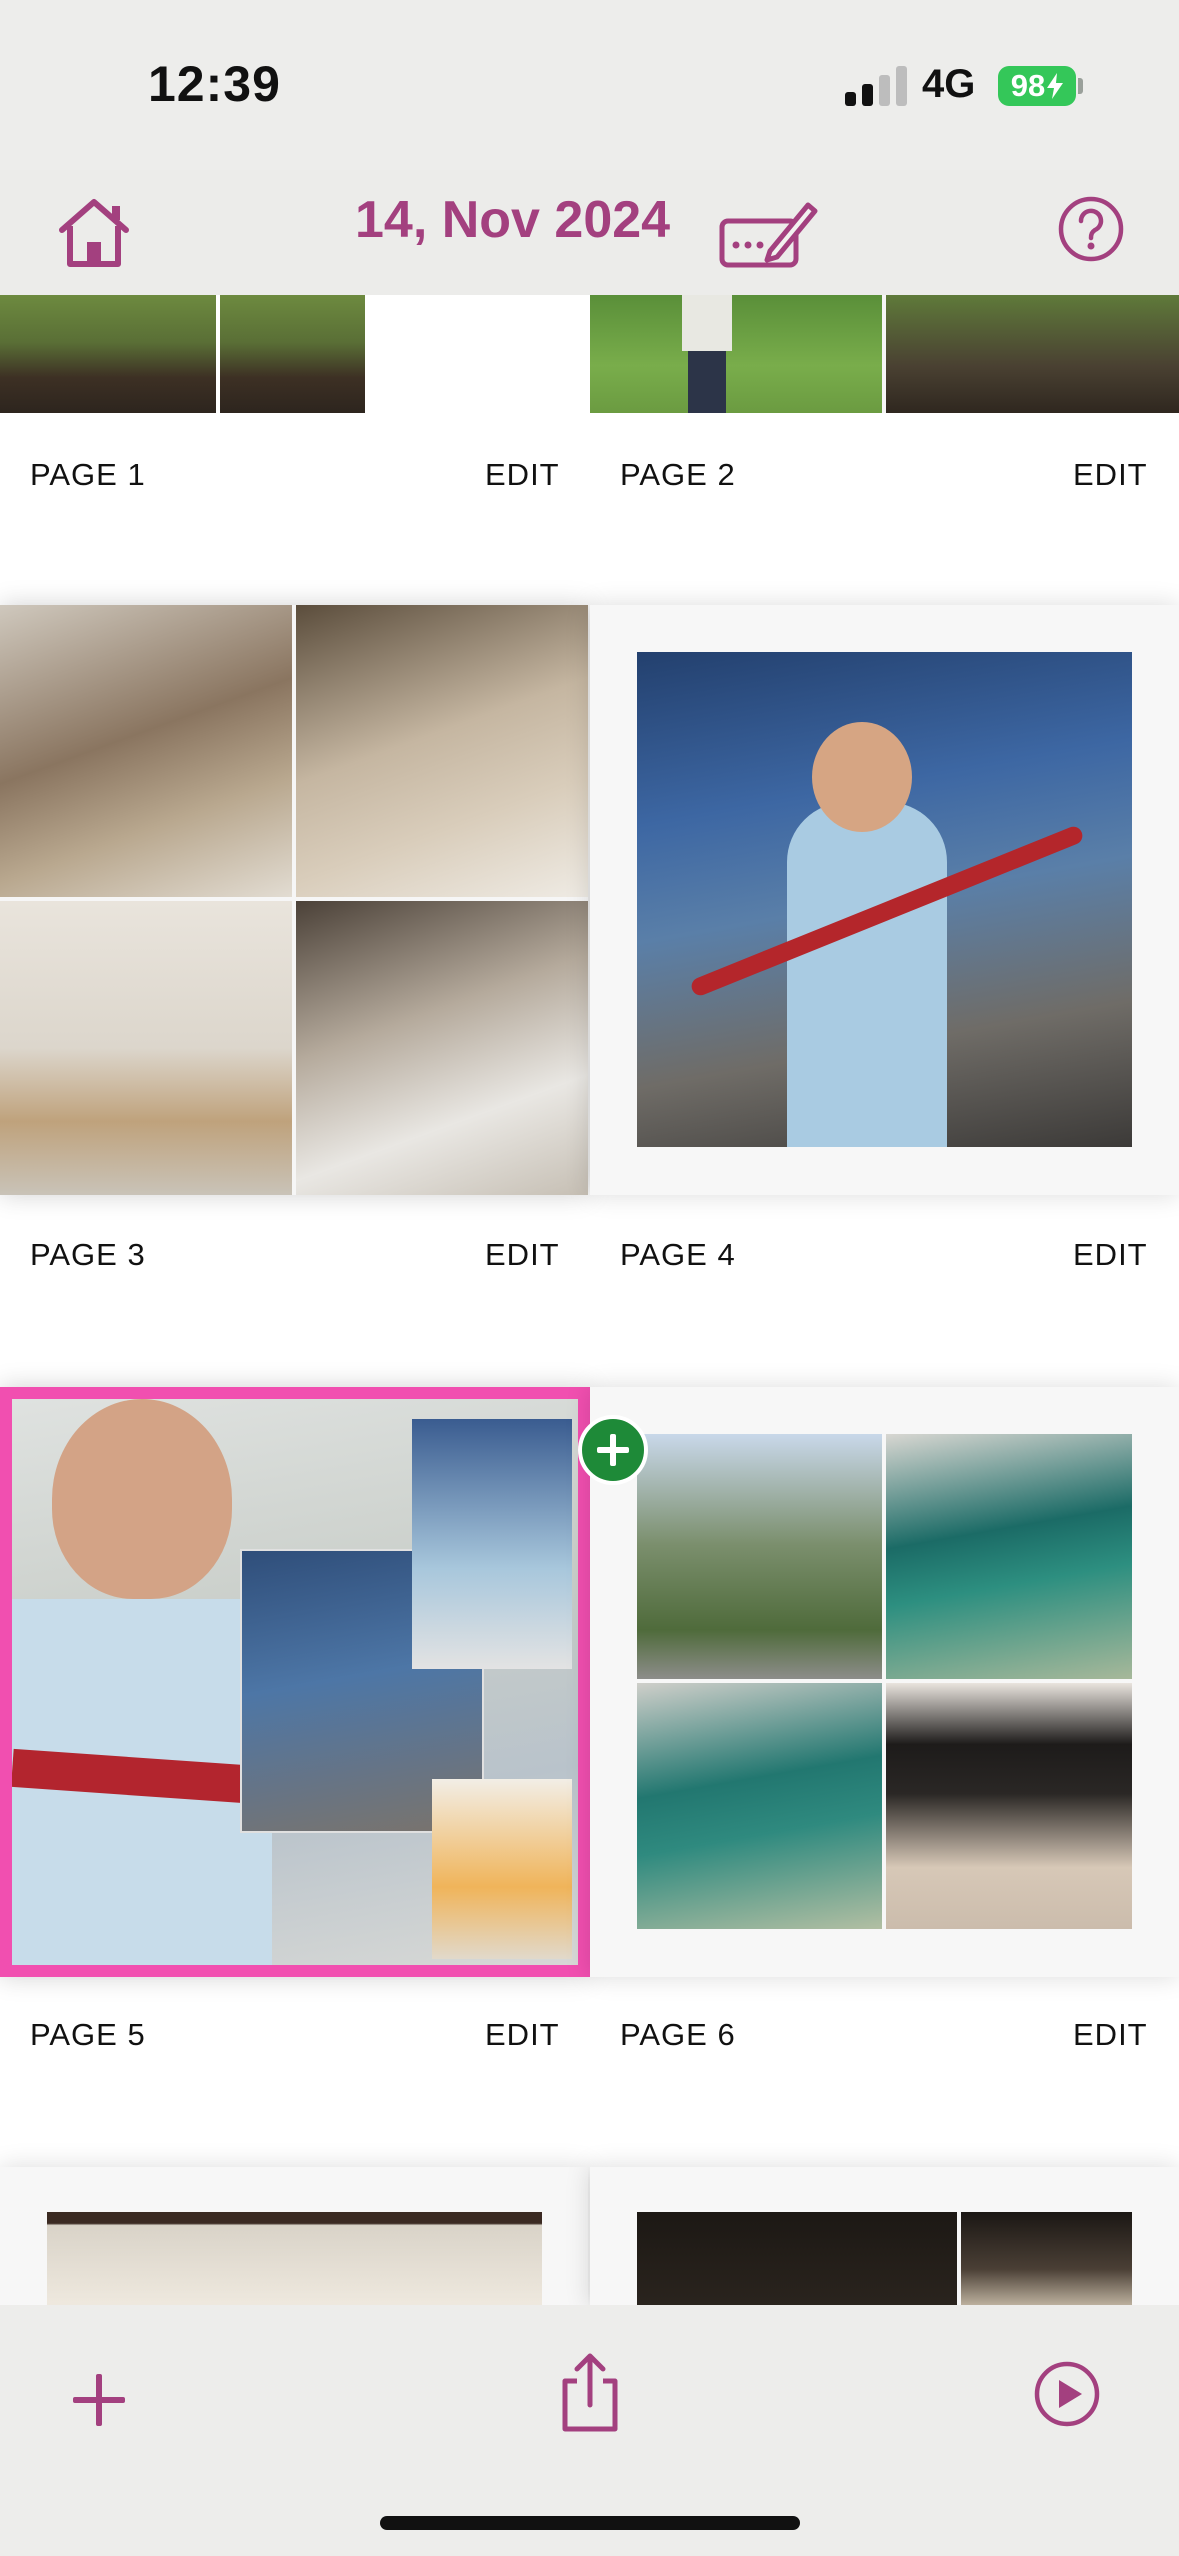 The height and width of the screenshot is (2556, 1179). I want to click on network-type: 4G, so click(949, 84).